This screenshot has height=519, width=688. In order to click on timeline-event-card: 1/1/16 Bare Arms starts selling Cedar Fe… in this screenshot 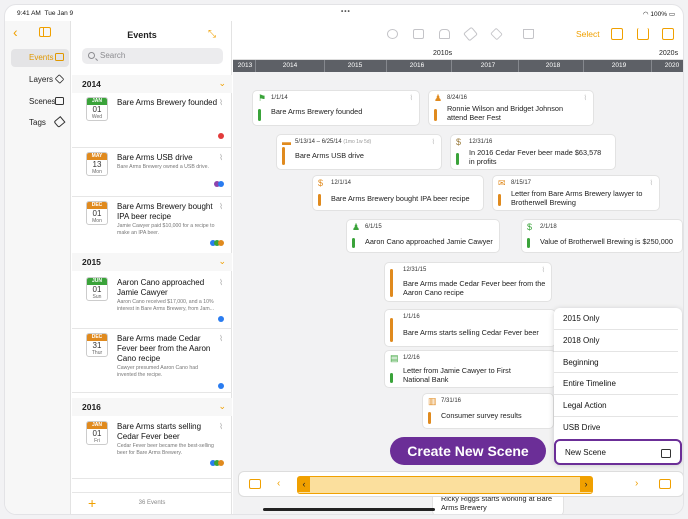, I will do `click(470, 328)`.